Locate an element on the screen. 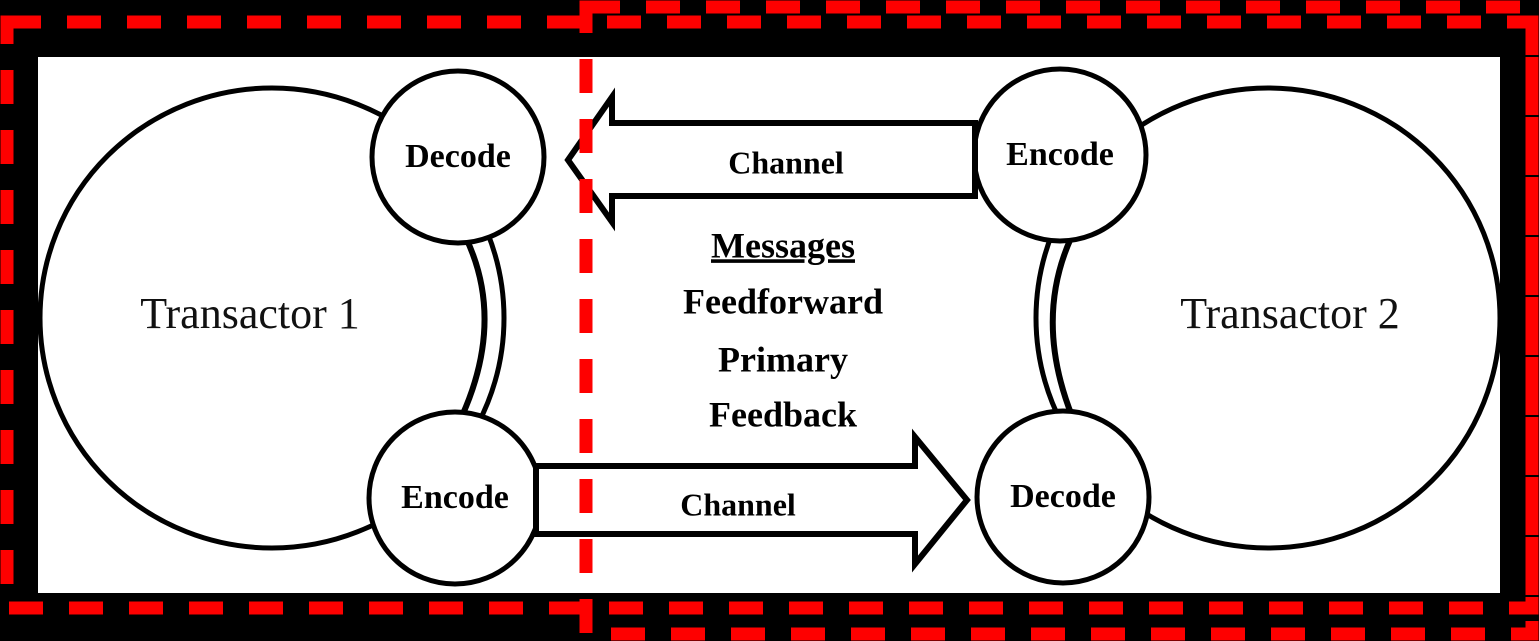 This screenshot has width=1539, height=641. node-decode-left-label: Decode is located at coordinates (458, 156).